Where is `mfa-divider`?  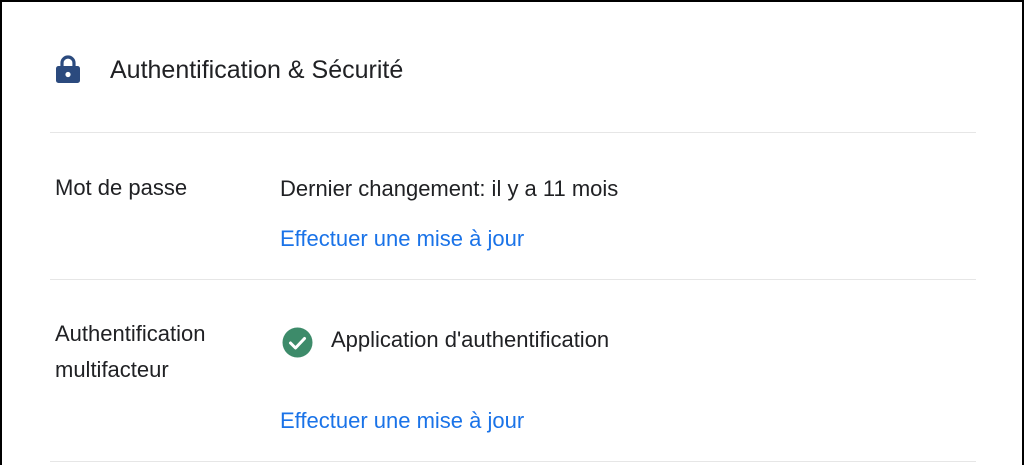
mfa-divider is located at coordinates (513, 461).